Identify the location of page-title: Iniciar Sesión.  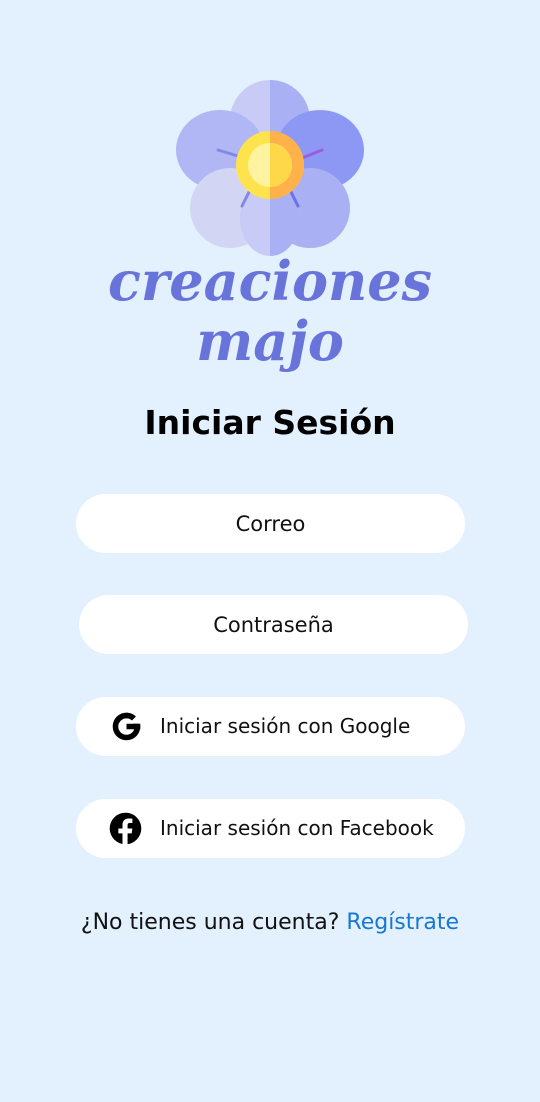
(270, 422).